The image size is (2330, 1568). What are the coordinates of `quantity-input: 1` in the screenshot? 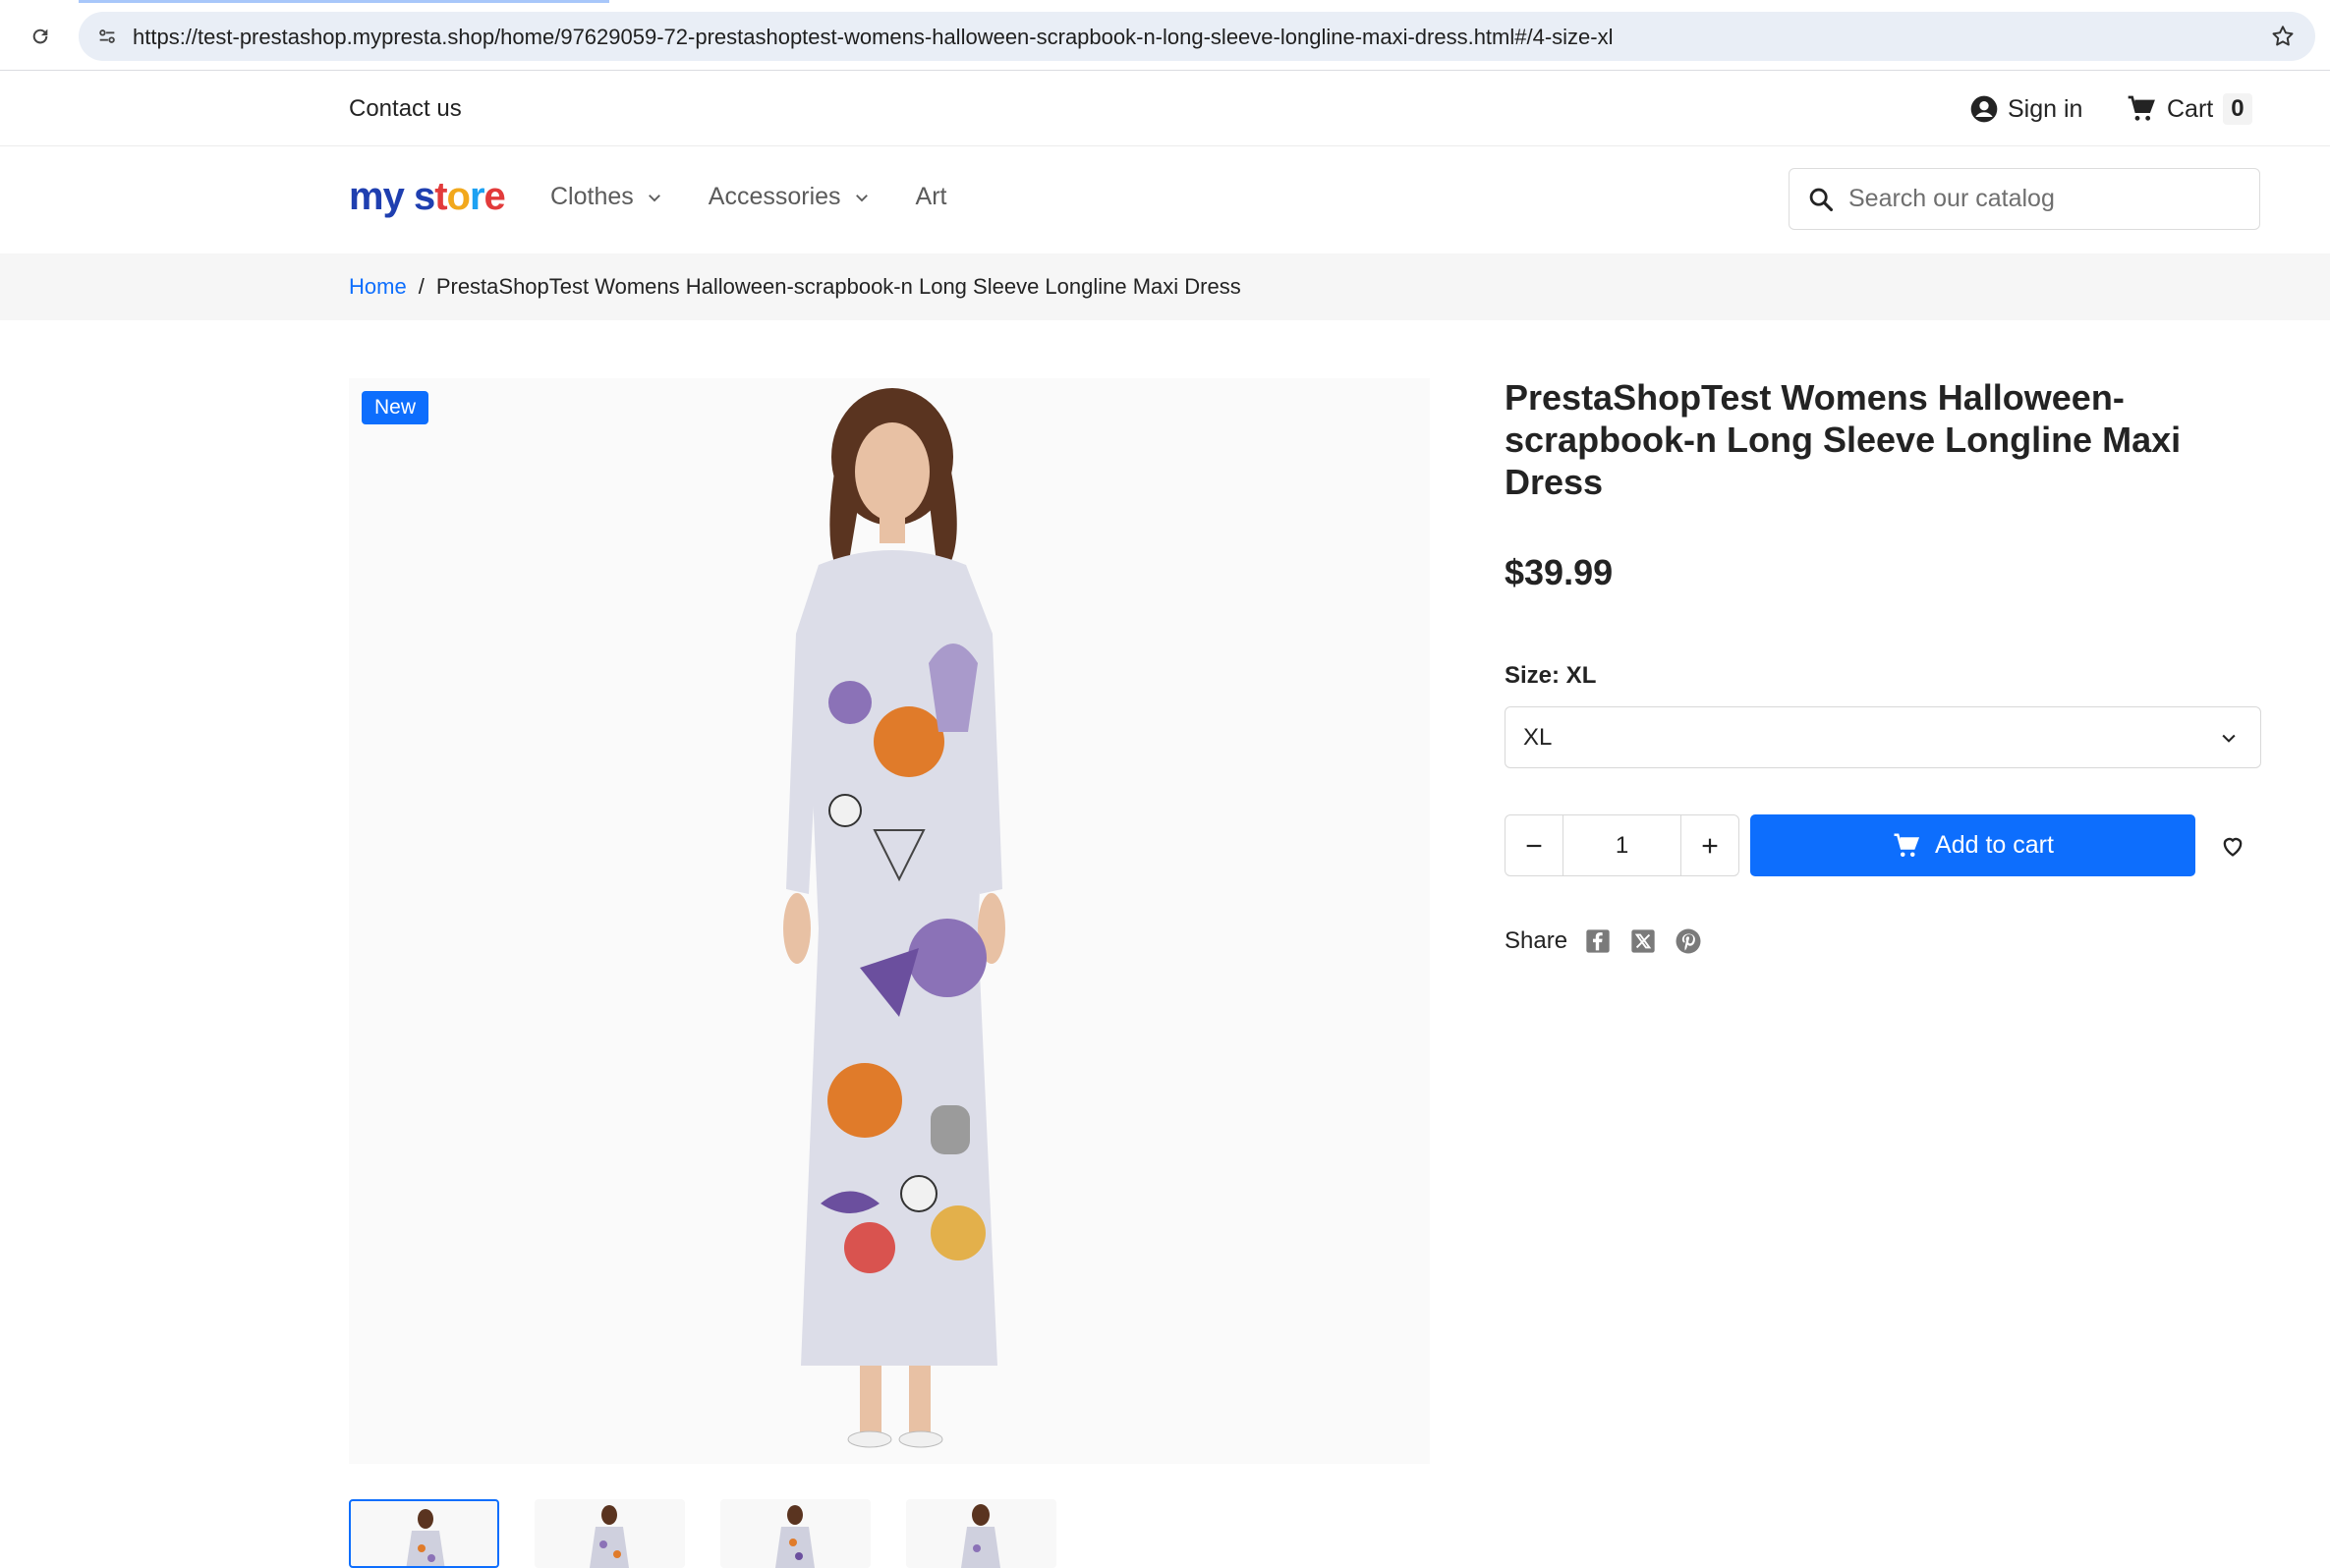 It's located at (1622, 845).